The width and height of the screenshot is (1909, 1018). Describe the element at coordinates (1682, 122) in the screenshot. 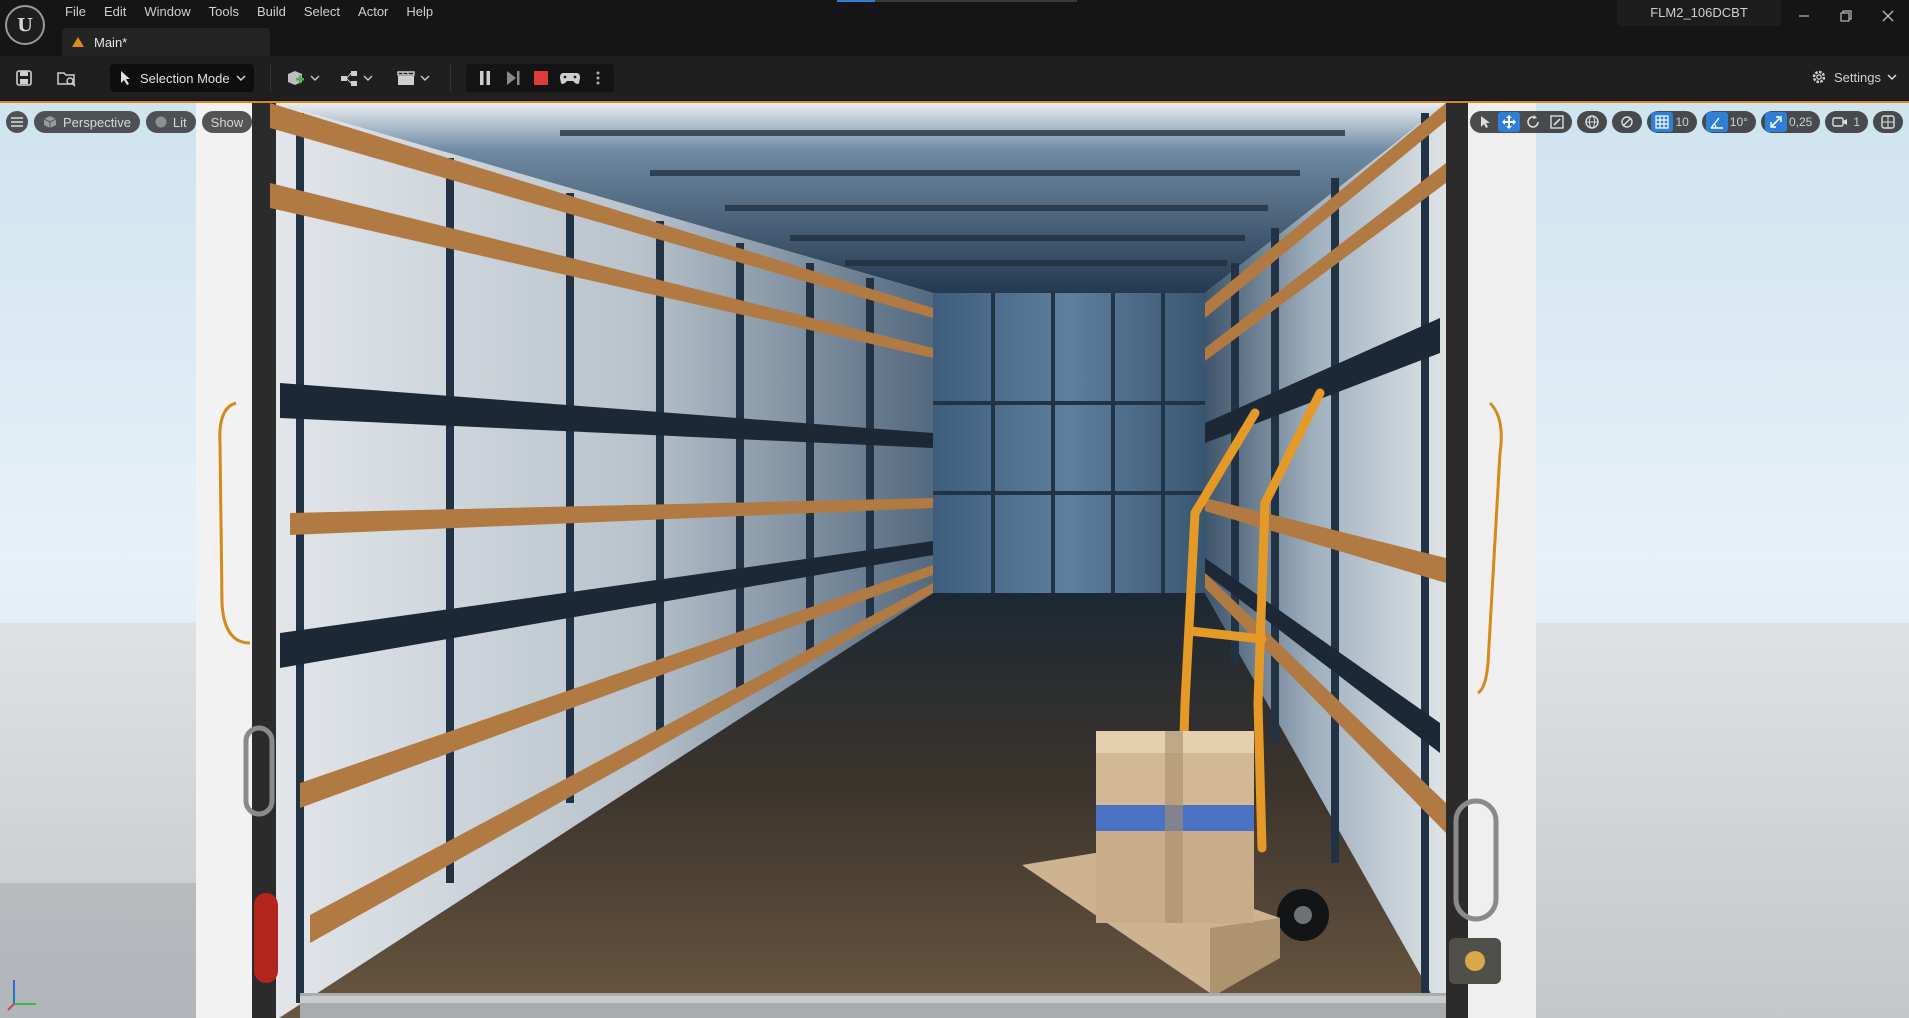

I see `grid-snap-value: 10` at that location.